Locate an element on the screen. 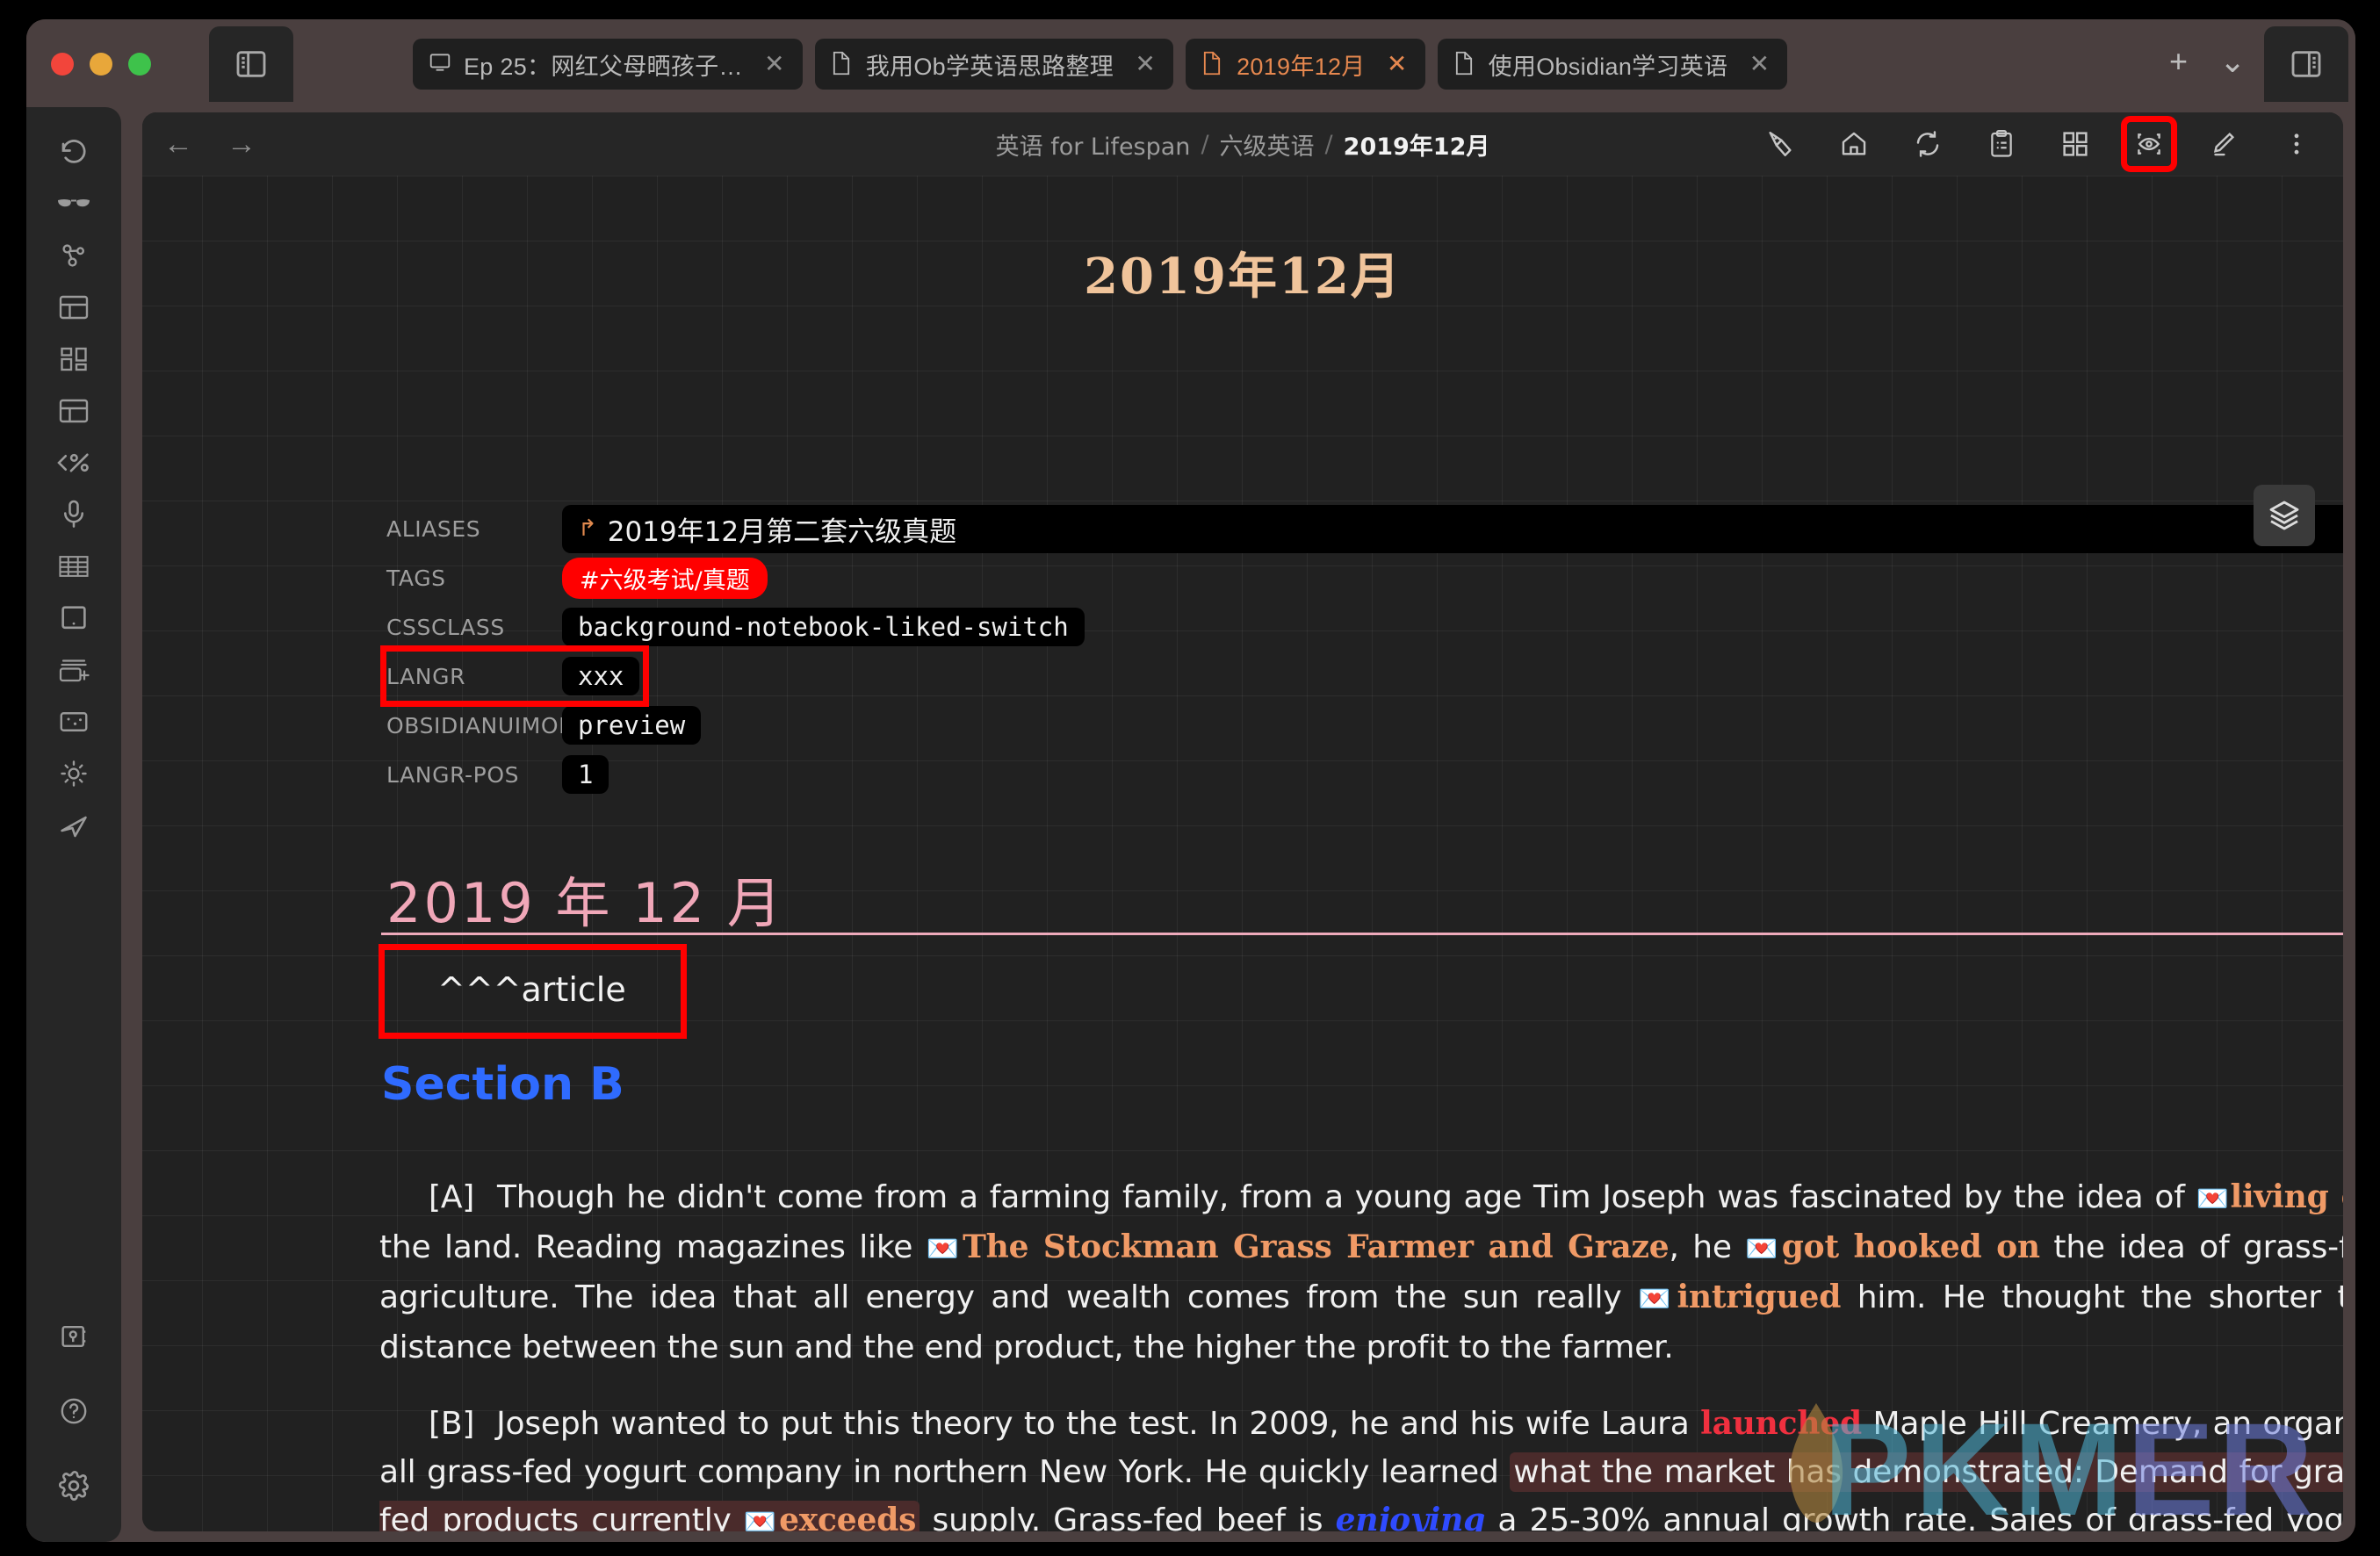 The height and width of the screenshot is (1556, 2380). highlight-phrase: living off is located at coordinates (2286, 1196).